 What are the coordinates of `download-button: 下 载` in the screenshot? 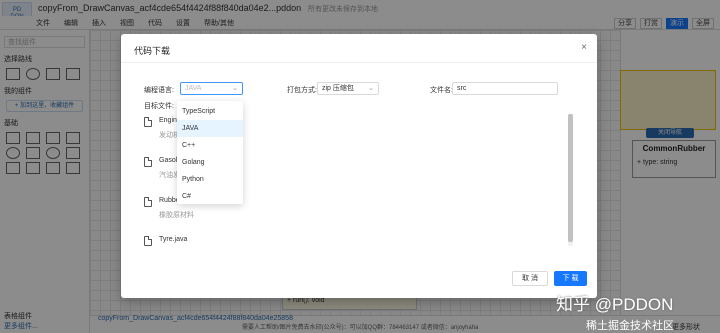 It's located at (570, 278).